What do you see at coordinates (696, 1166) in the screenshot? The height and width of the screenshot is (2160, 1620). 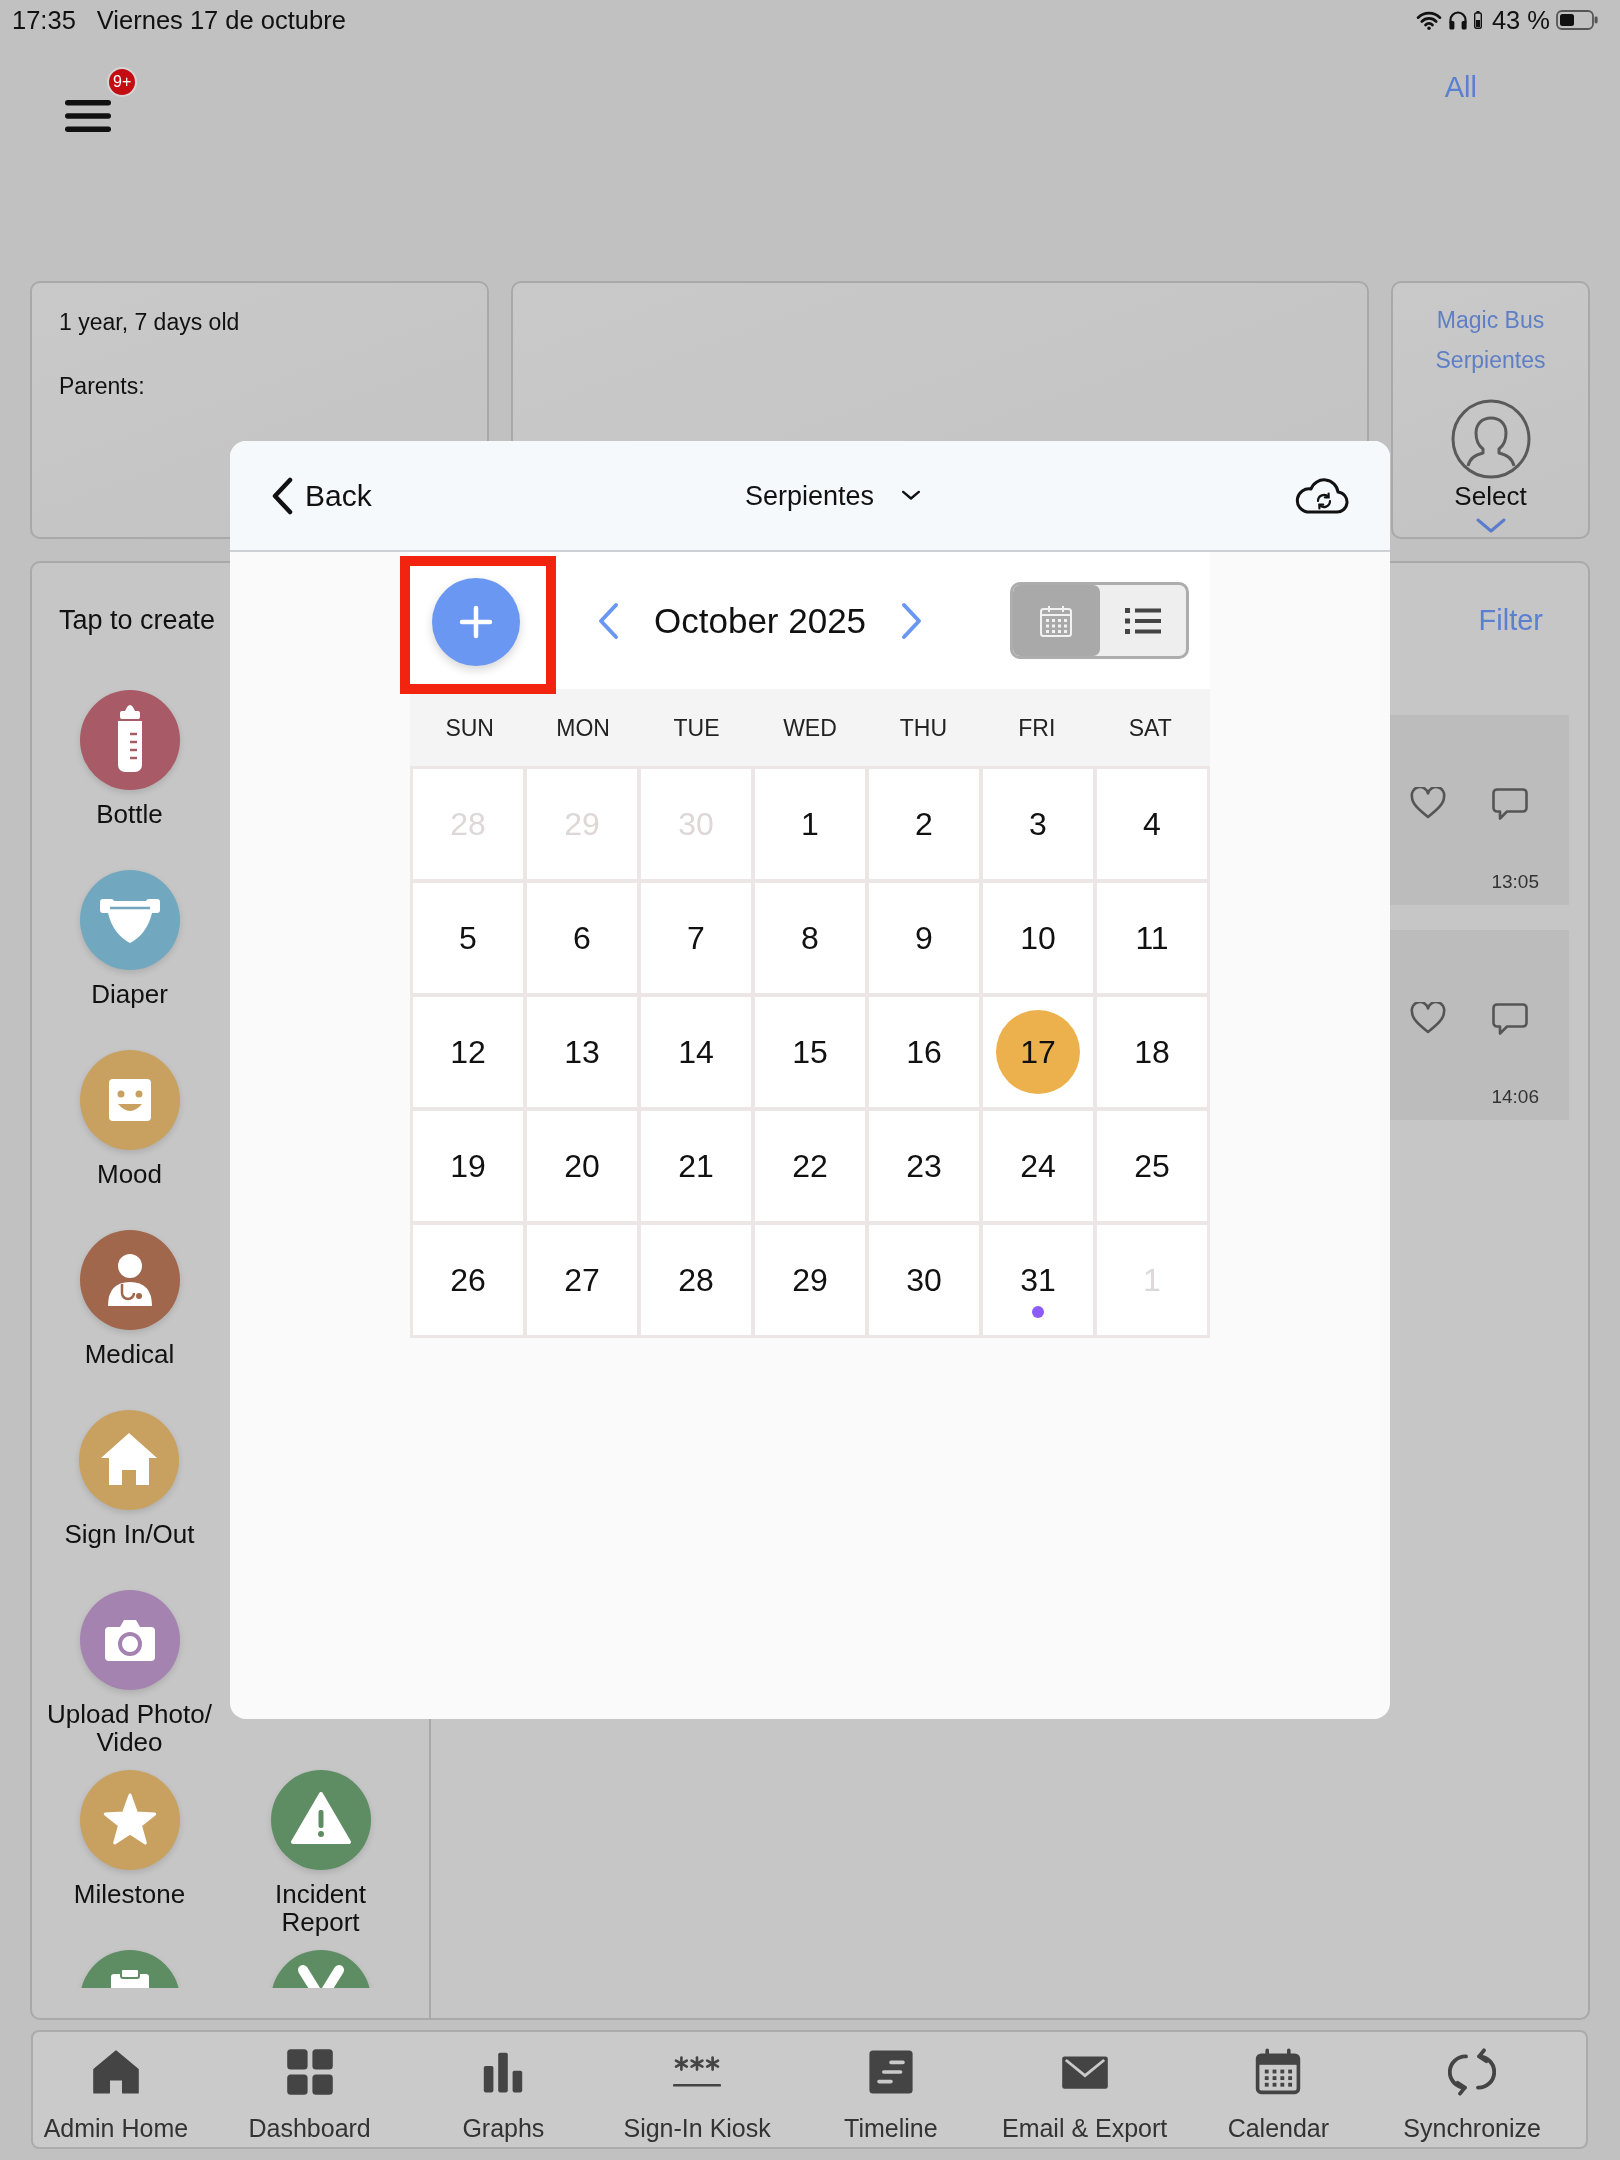 I see `day-cell: 21` at bounding box center [696, 1166].